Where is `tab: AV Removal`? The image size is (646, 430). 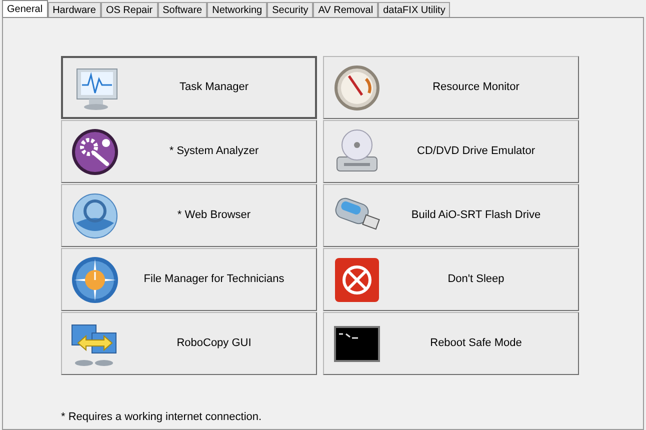 tab: AV Removal is located at coordinates (345, 9).